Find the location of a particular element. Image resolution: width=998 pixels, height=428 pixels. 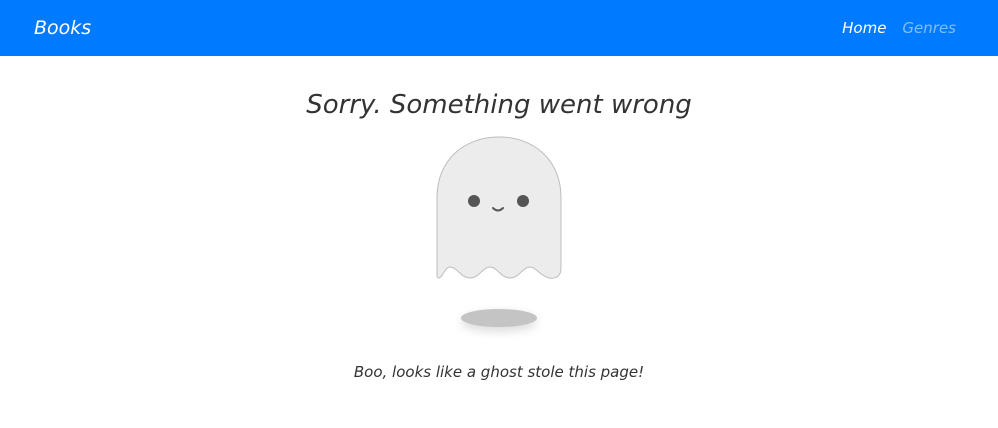

ghost-icon is located at coordinates (499, 208).